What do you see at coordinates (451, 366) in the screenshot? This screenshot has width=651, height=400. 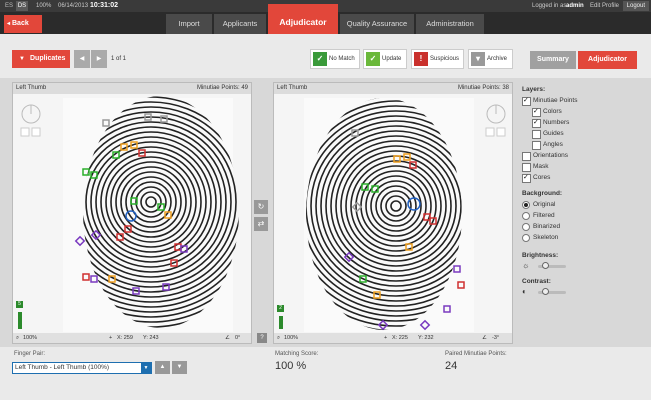 I see `paired-minutiae-value: 24` at bounding box center [451, 366].